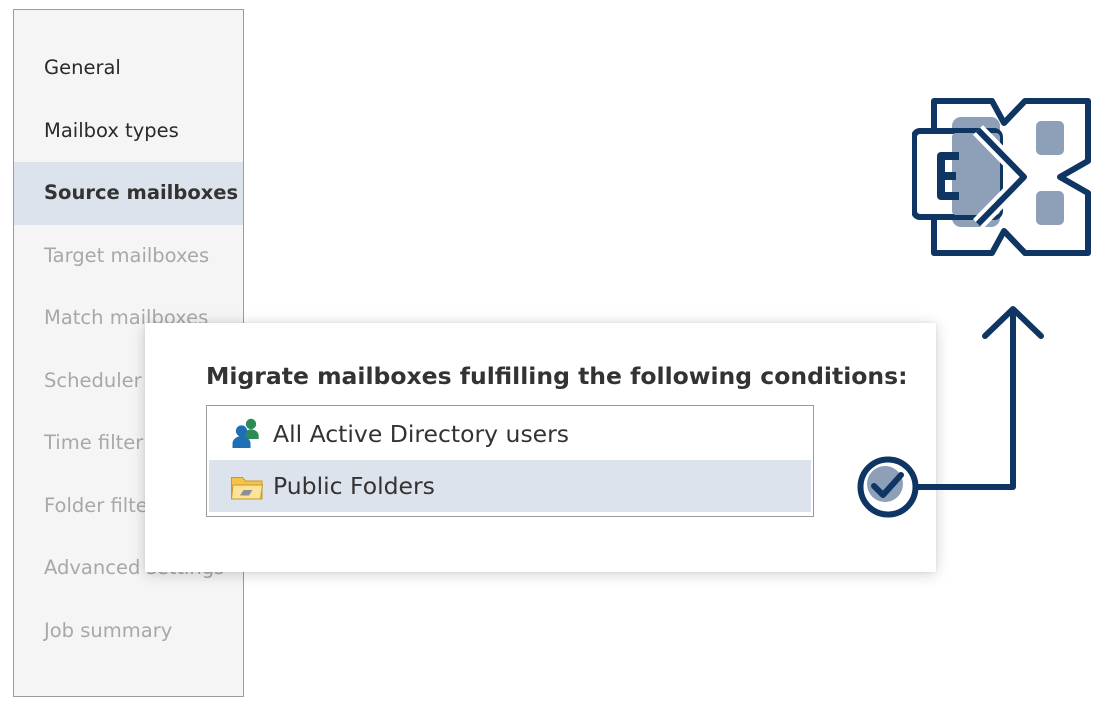 This screenshot has width=1110, height=710. I want to click on folder-icon, so click(247, 486).